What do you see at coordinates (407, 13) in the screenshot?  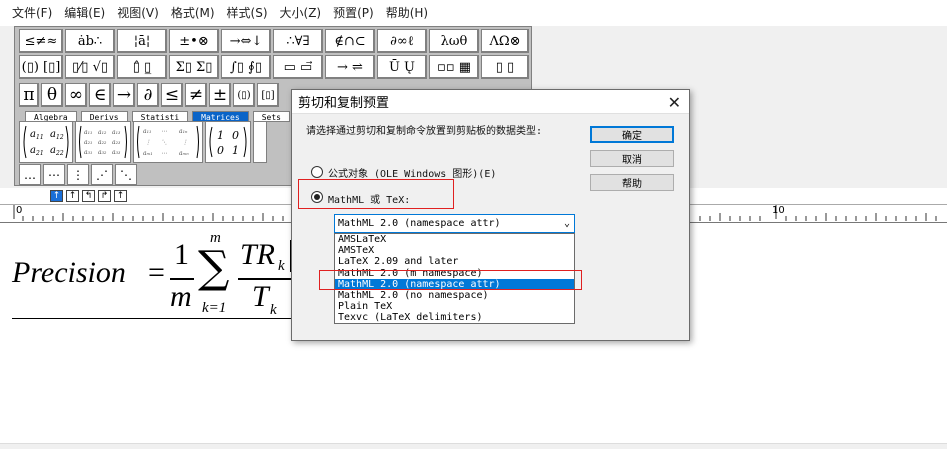 I see `menu-help: 帮助(H)` at bounding box center [407, 13].